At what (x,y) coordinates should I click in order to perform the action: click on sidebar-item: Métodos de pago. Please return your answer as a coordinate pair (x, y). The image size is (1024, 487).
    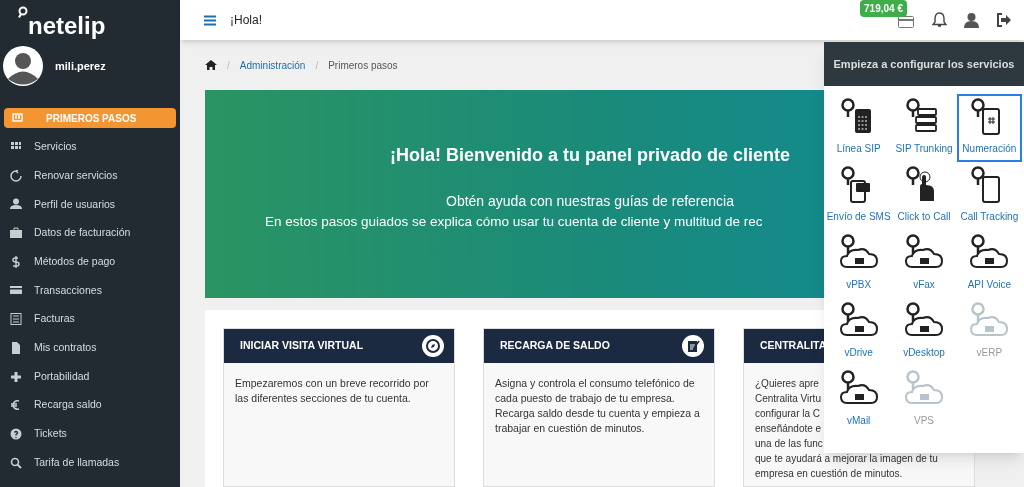
    Looking at the image, I should click on (90, 261).